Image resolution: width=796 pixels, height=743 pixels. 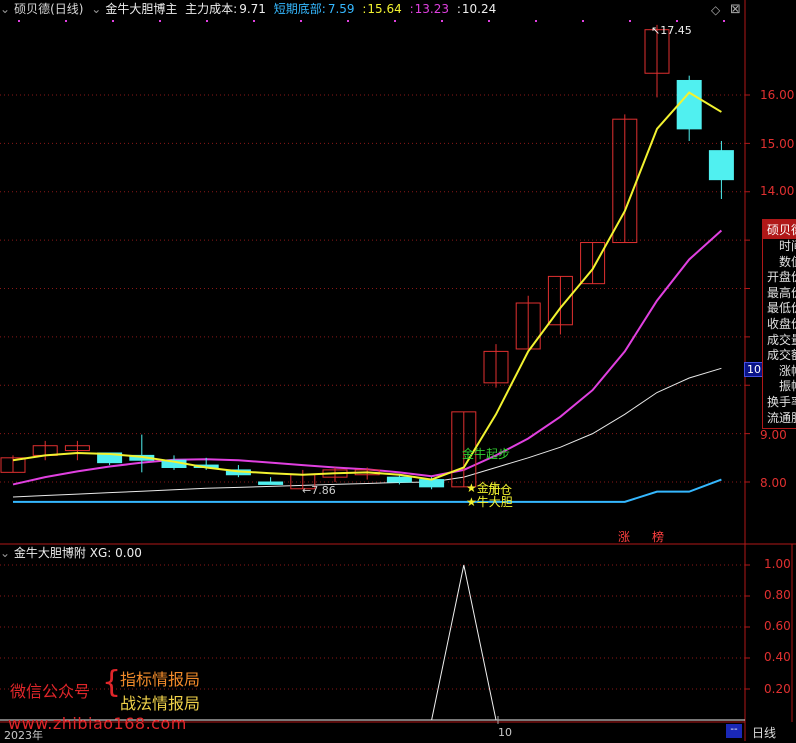 I want to click on value3: 15.64, so click(x=384, y=9).